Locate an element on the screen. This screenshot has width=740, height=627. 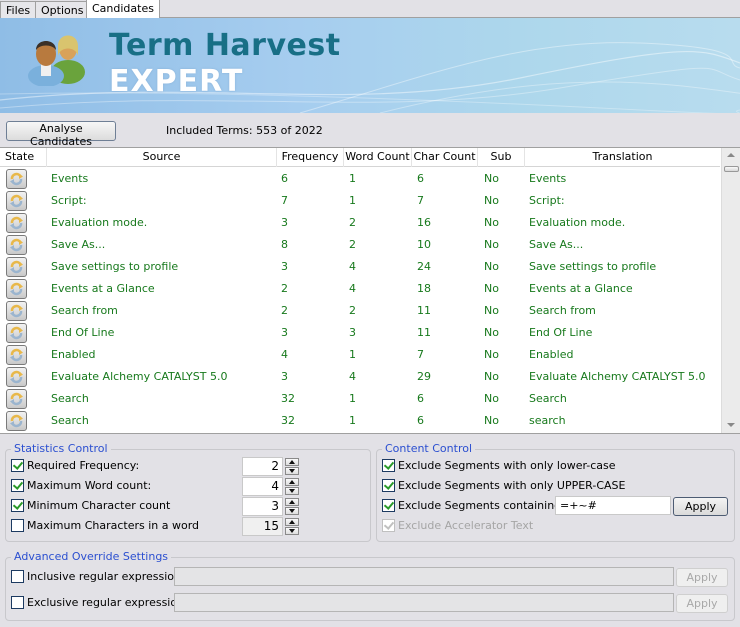
checkbox-label: Inclusive regular expression: is located at coordinates (106, 576).